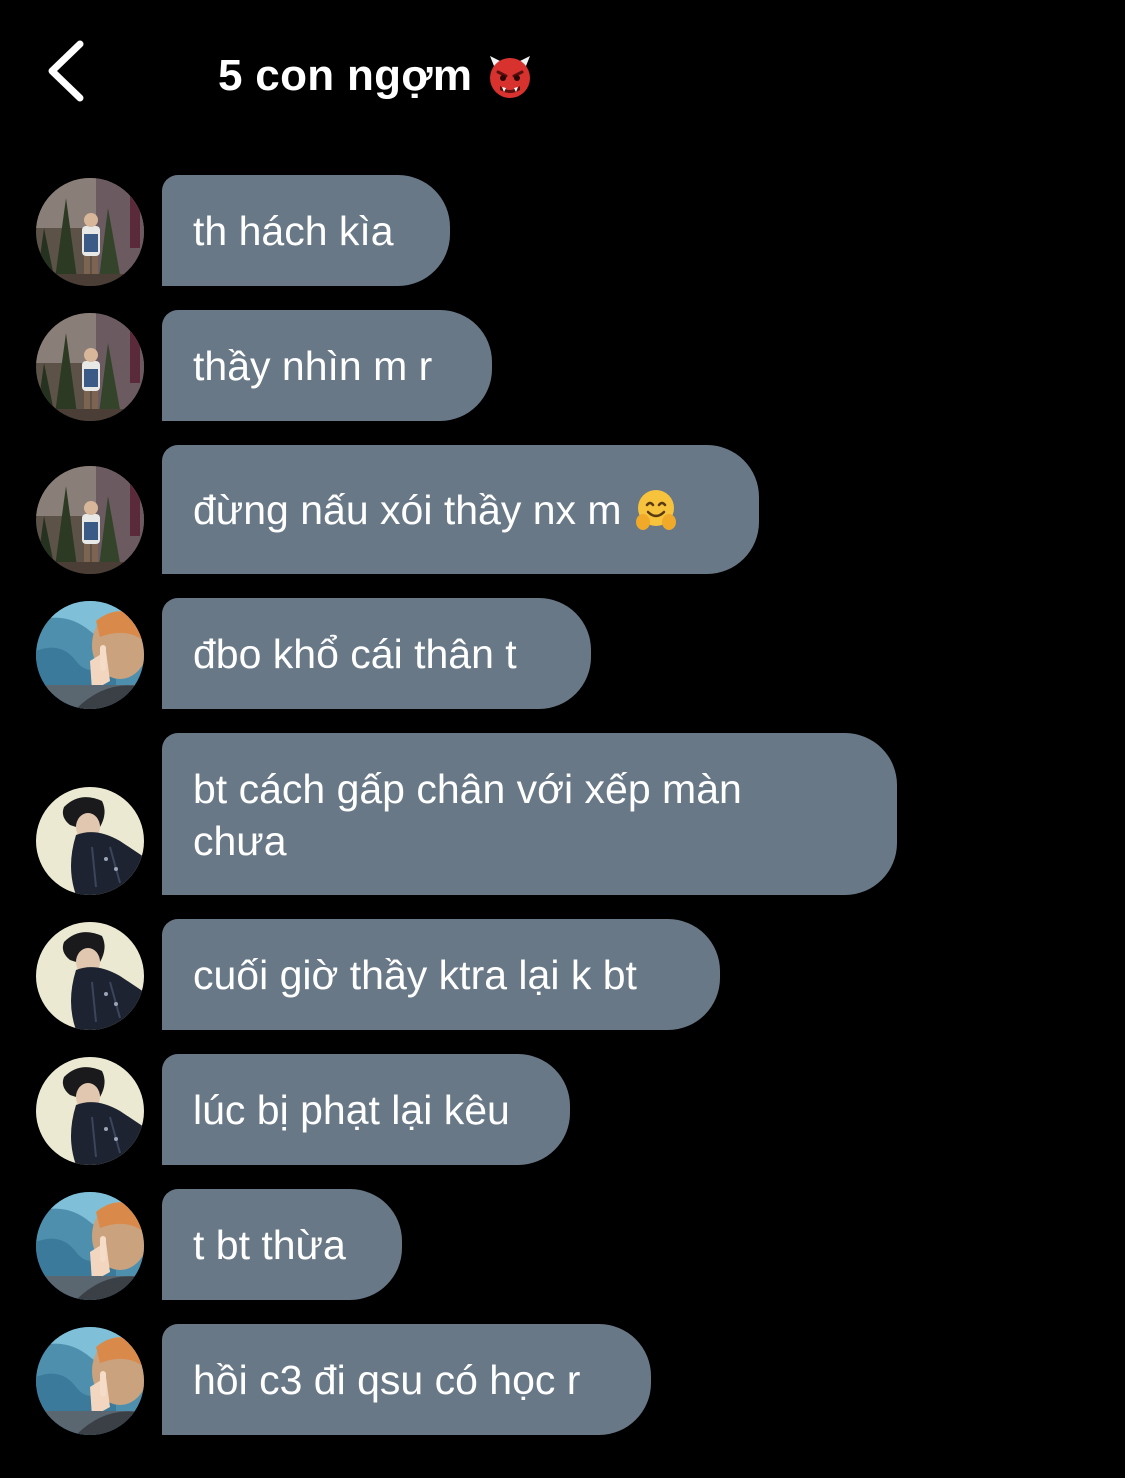 This screenshot has height=1478, width=1125. Describe the element at coordinates (269, 1244) in the screenshot. I see `message-text: t bt thừa` at that location.